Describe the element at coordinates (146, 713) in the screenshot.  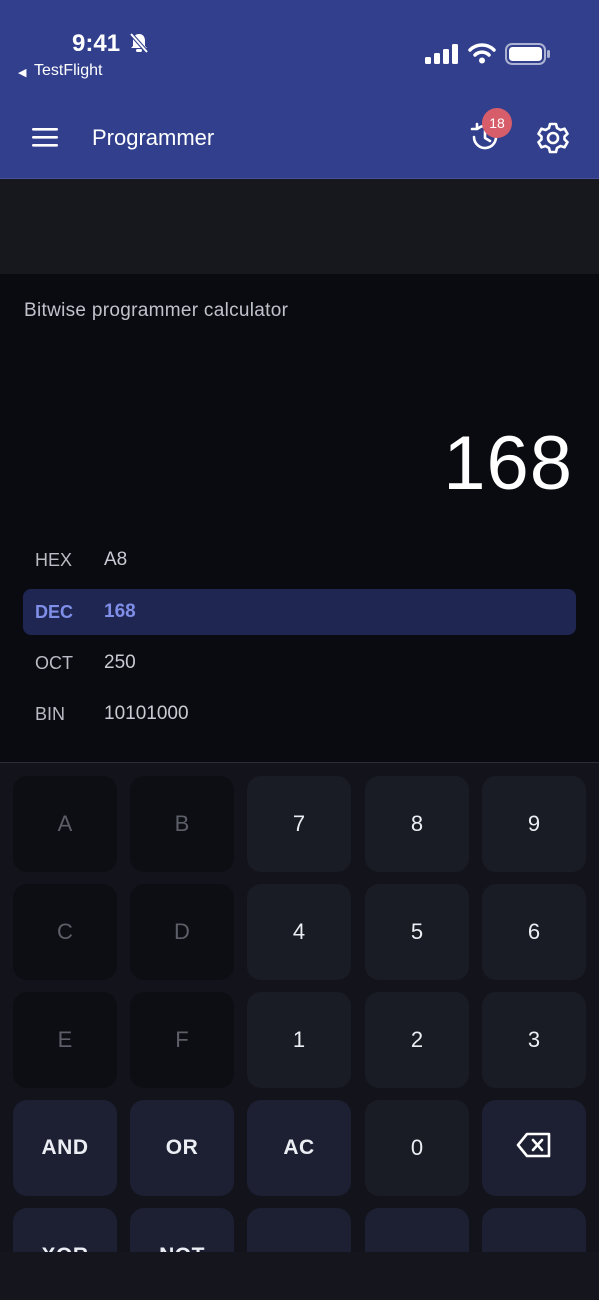
I see `base-value: 10101000` at that location.